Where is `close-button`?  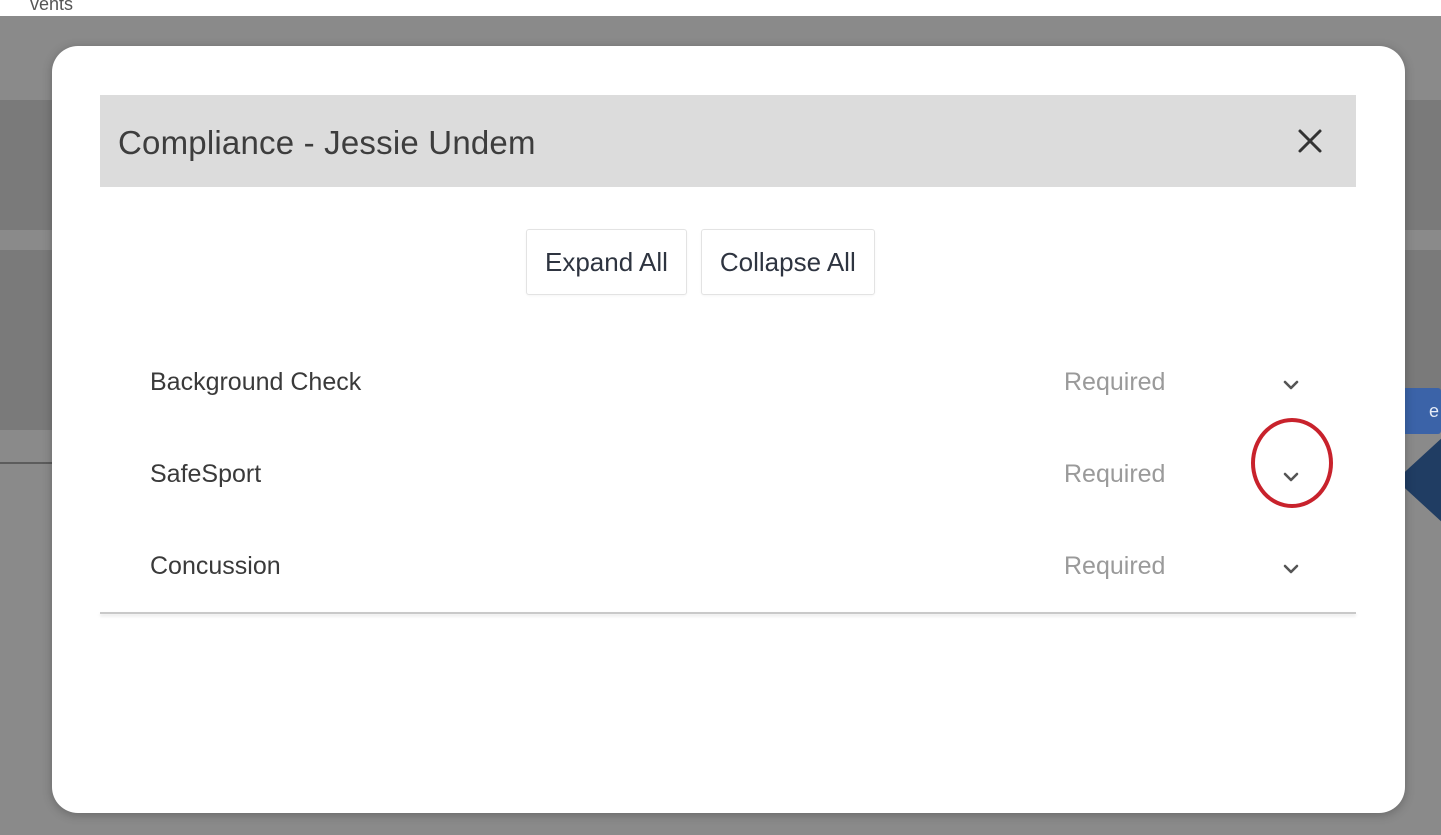 close-button is located at coordinates (1310, 141).